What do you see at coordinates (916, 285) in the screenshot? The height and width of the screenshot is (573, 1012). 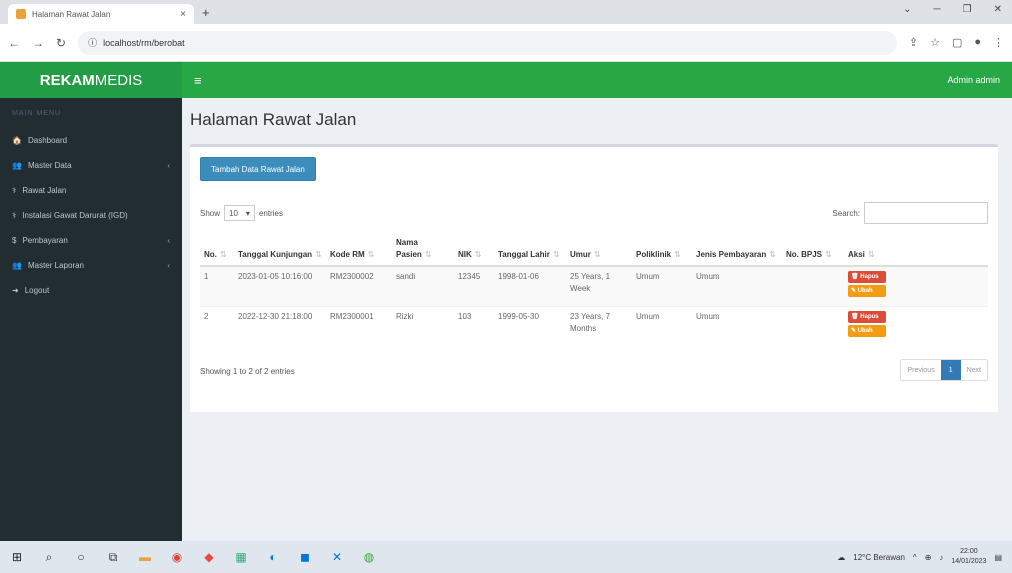 I see `action-cell: 🗑 Hapus ✎ Ubah` at bounding box center [916, 285].